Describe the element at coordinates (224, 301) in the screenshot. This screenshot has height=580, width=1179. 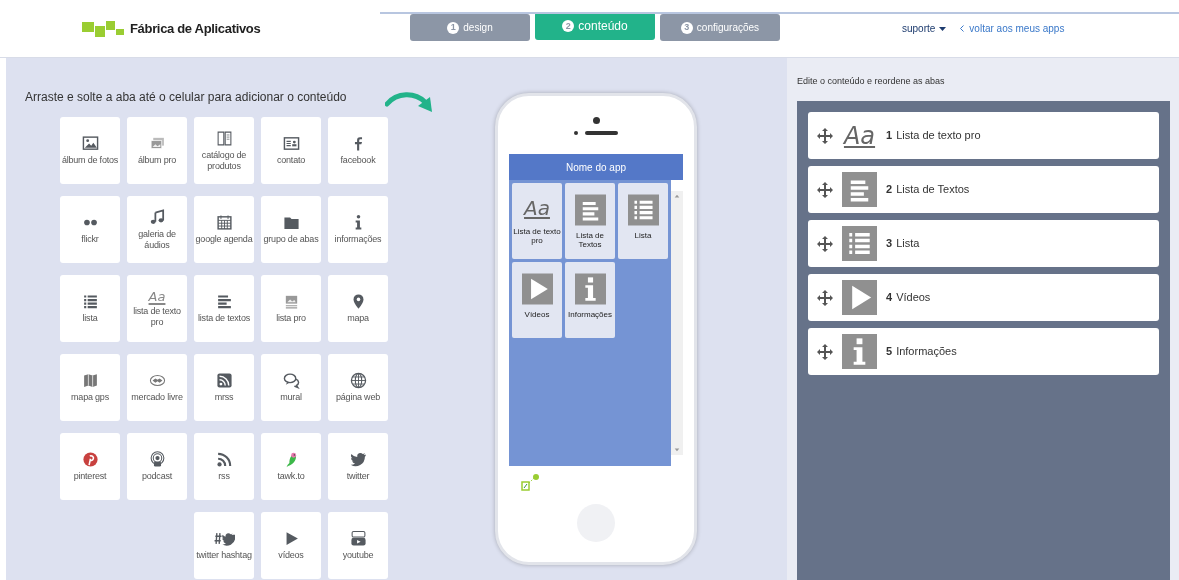
I see `text-lines-icon` at that location.